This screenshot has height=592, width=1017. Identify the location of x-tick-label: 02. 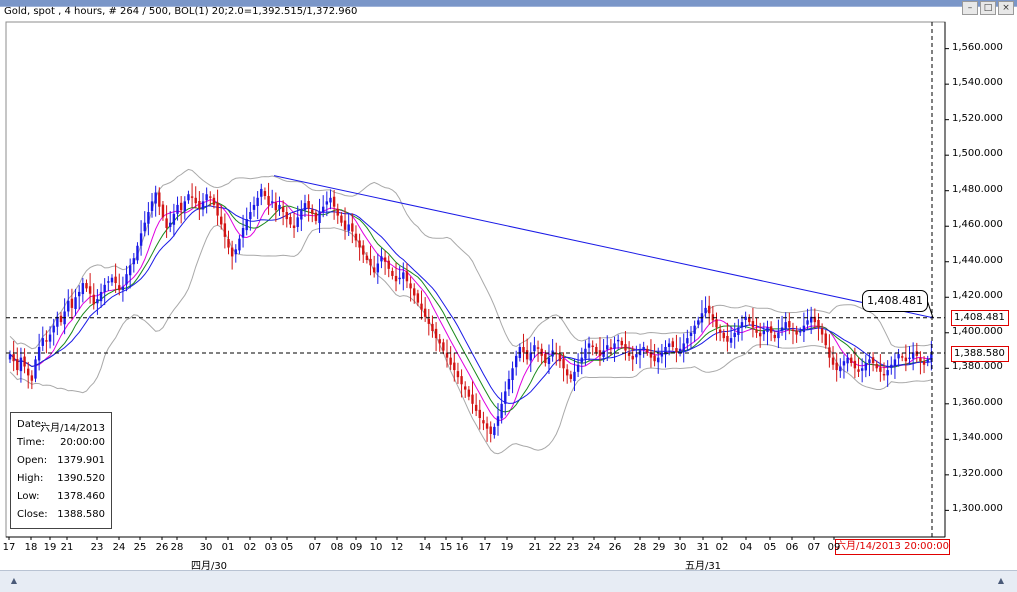
(250, 547).